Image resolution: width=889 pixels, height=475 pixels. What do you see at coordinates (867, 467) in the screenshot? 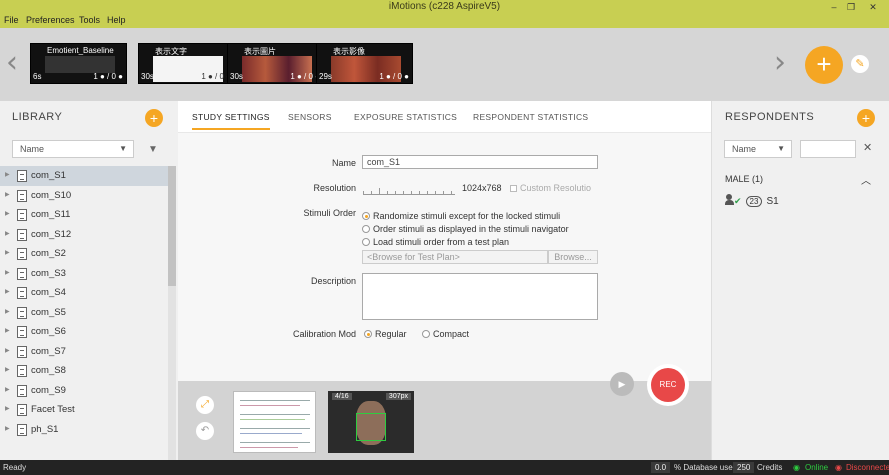
I see `disconnected-status: Disconnected` at bounding box center [867, 467].